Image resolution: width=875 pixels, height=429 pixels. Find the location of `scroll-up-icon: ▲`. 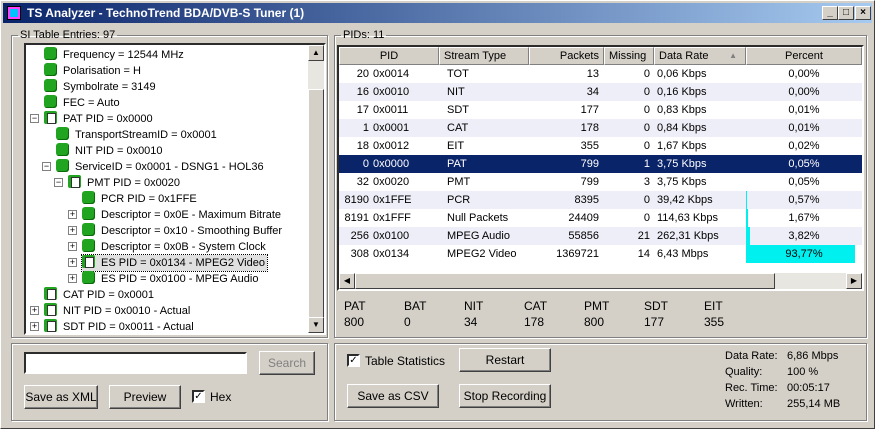

scroll-up-icon: ▲ is located at coordinates (316, 53).